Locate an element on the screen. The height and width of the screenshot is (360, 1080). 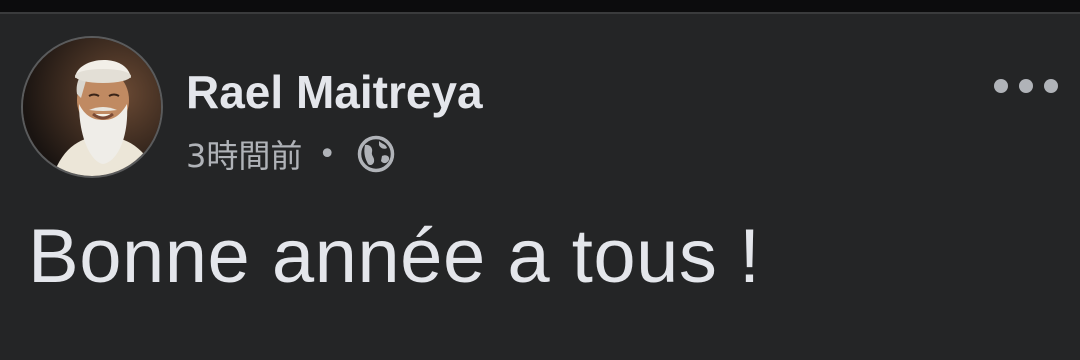
more-options-button is located at coordinates (1026, 86).